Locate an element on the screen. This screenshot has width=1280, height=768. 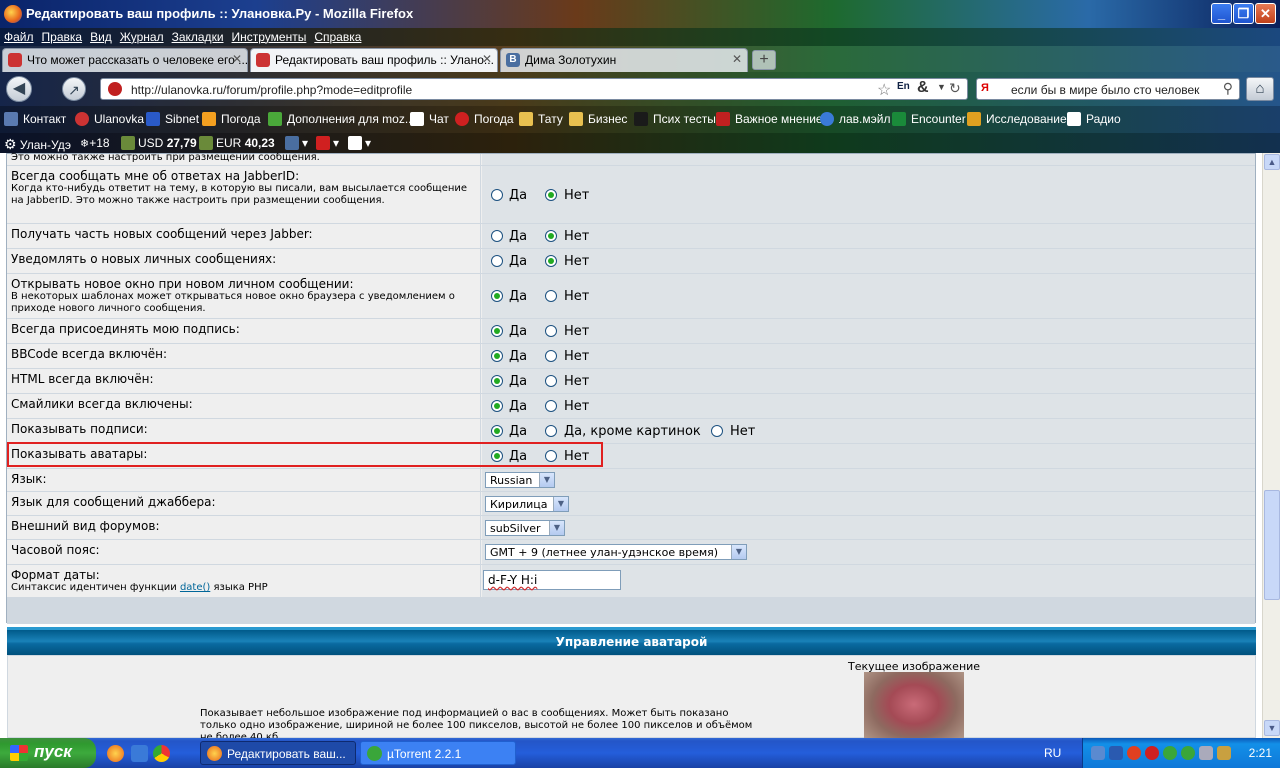
menu-history: Журнал is located at coordinates (142, 36).